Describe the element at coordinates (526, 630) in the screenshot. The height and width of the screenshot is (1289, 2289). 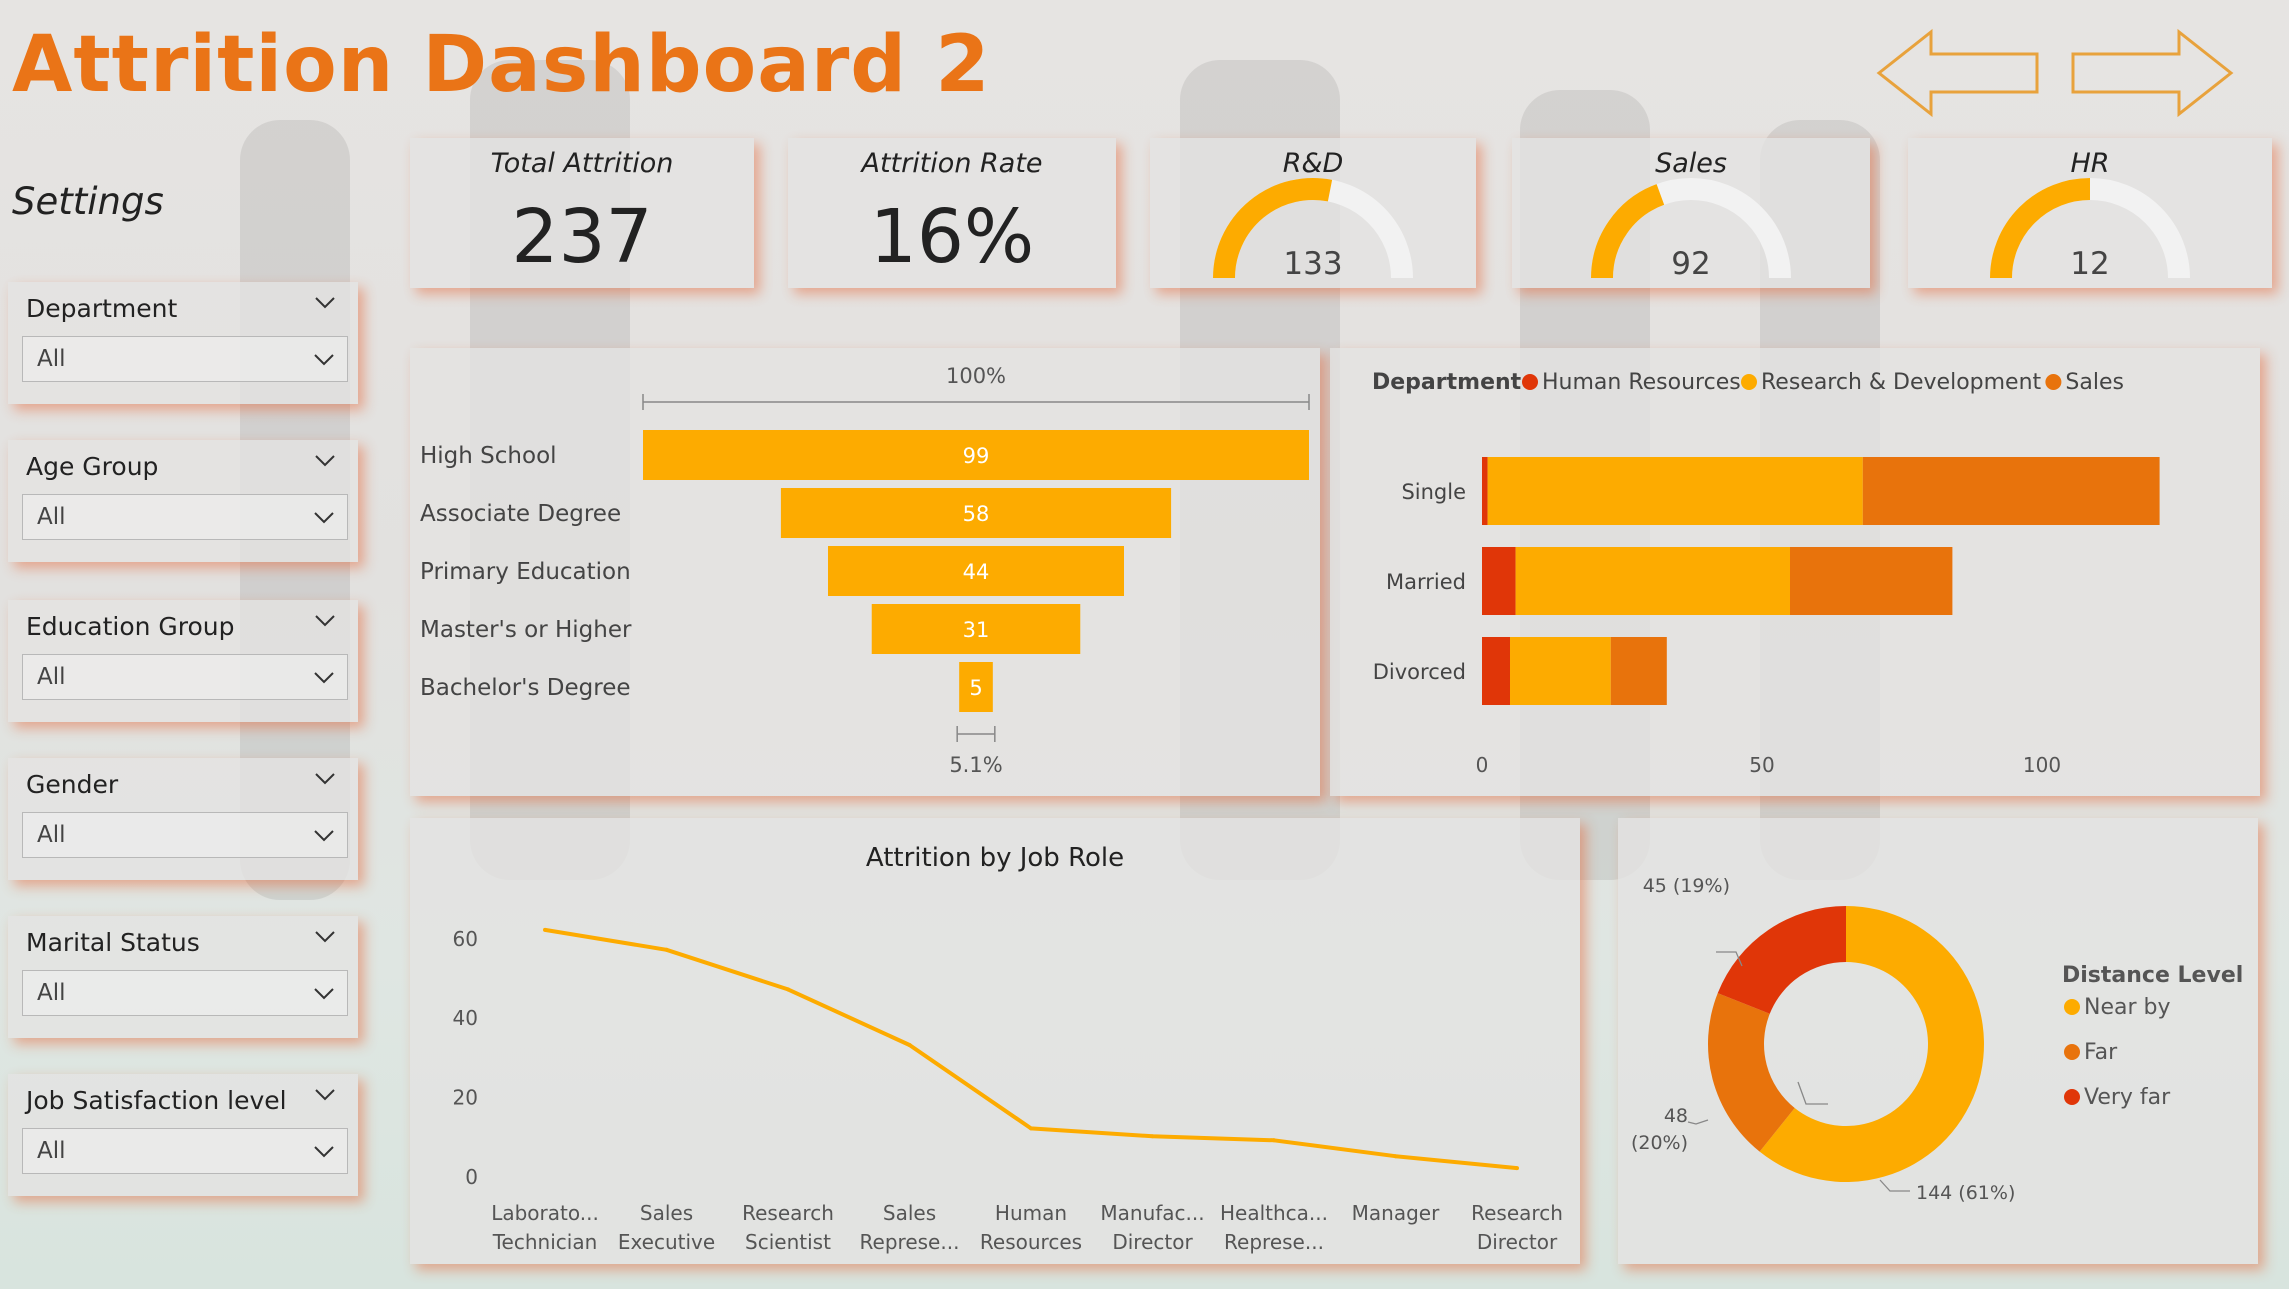
I see `funnel-category-label: Master's or Higher` at that location.